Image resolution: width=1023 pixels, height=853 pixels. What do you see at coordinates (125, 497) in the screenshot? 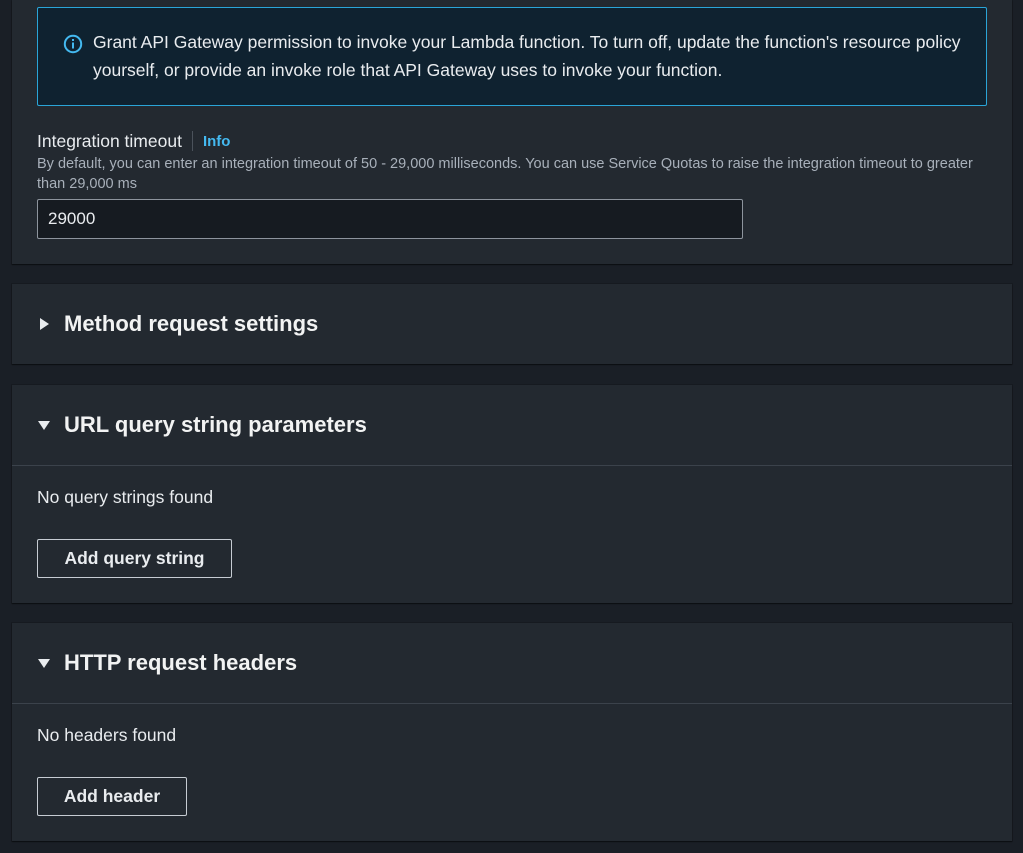
I see `no-query-strings-text: No query strings found` at bounding box center [125, 497].